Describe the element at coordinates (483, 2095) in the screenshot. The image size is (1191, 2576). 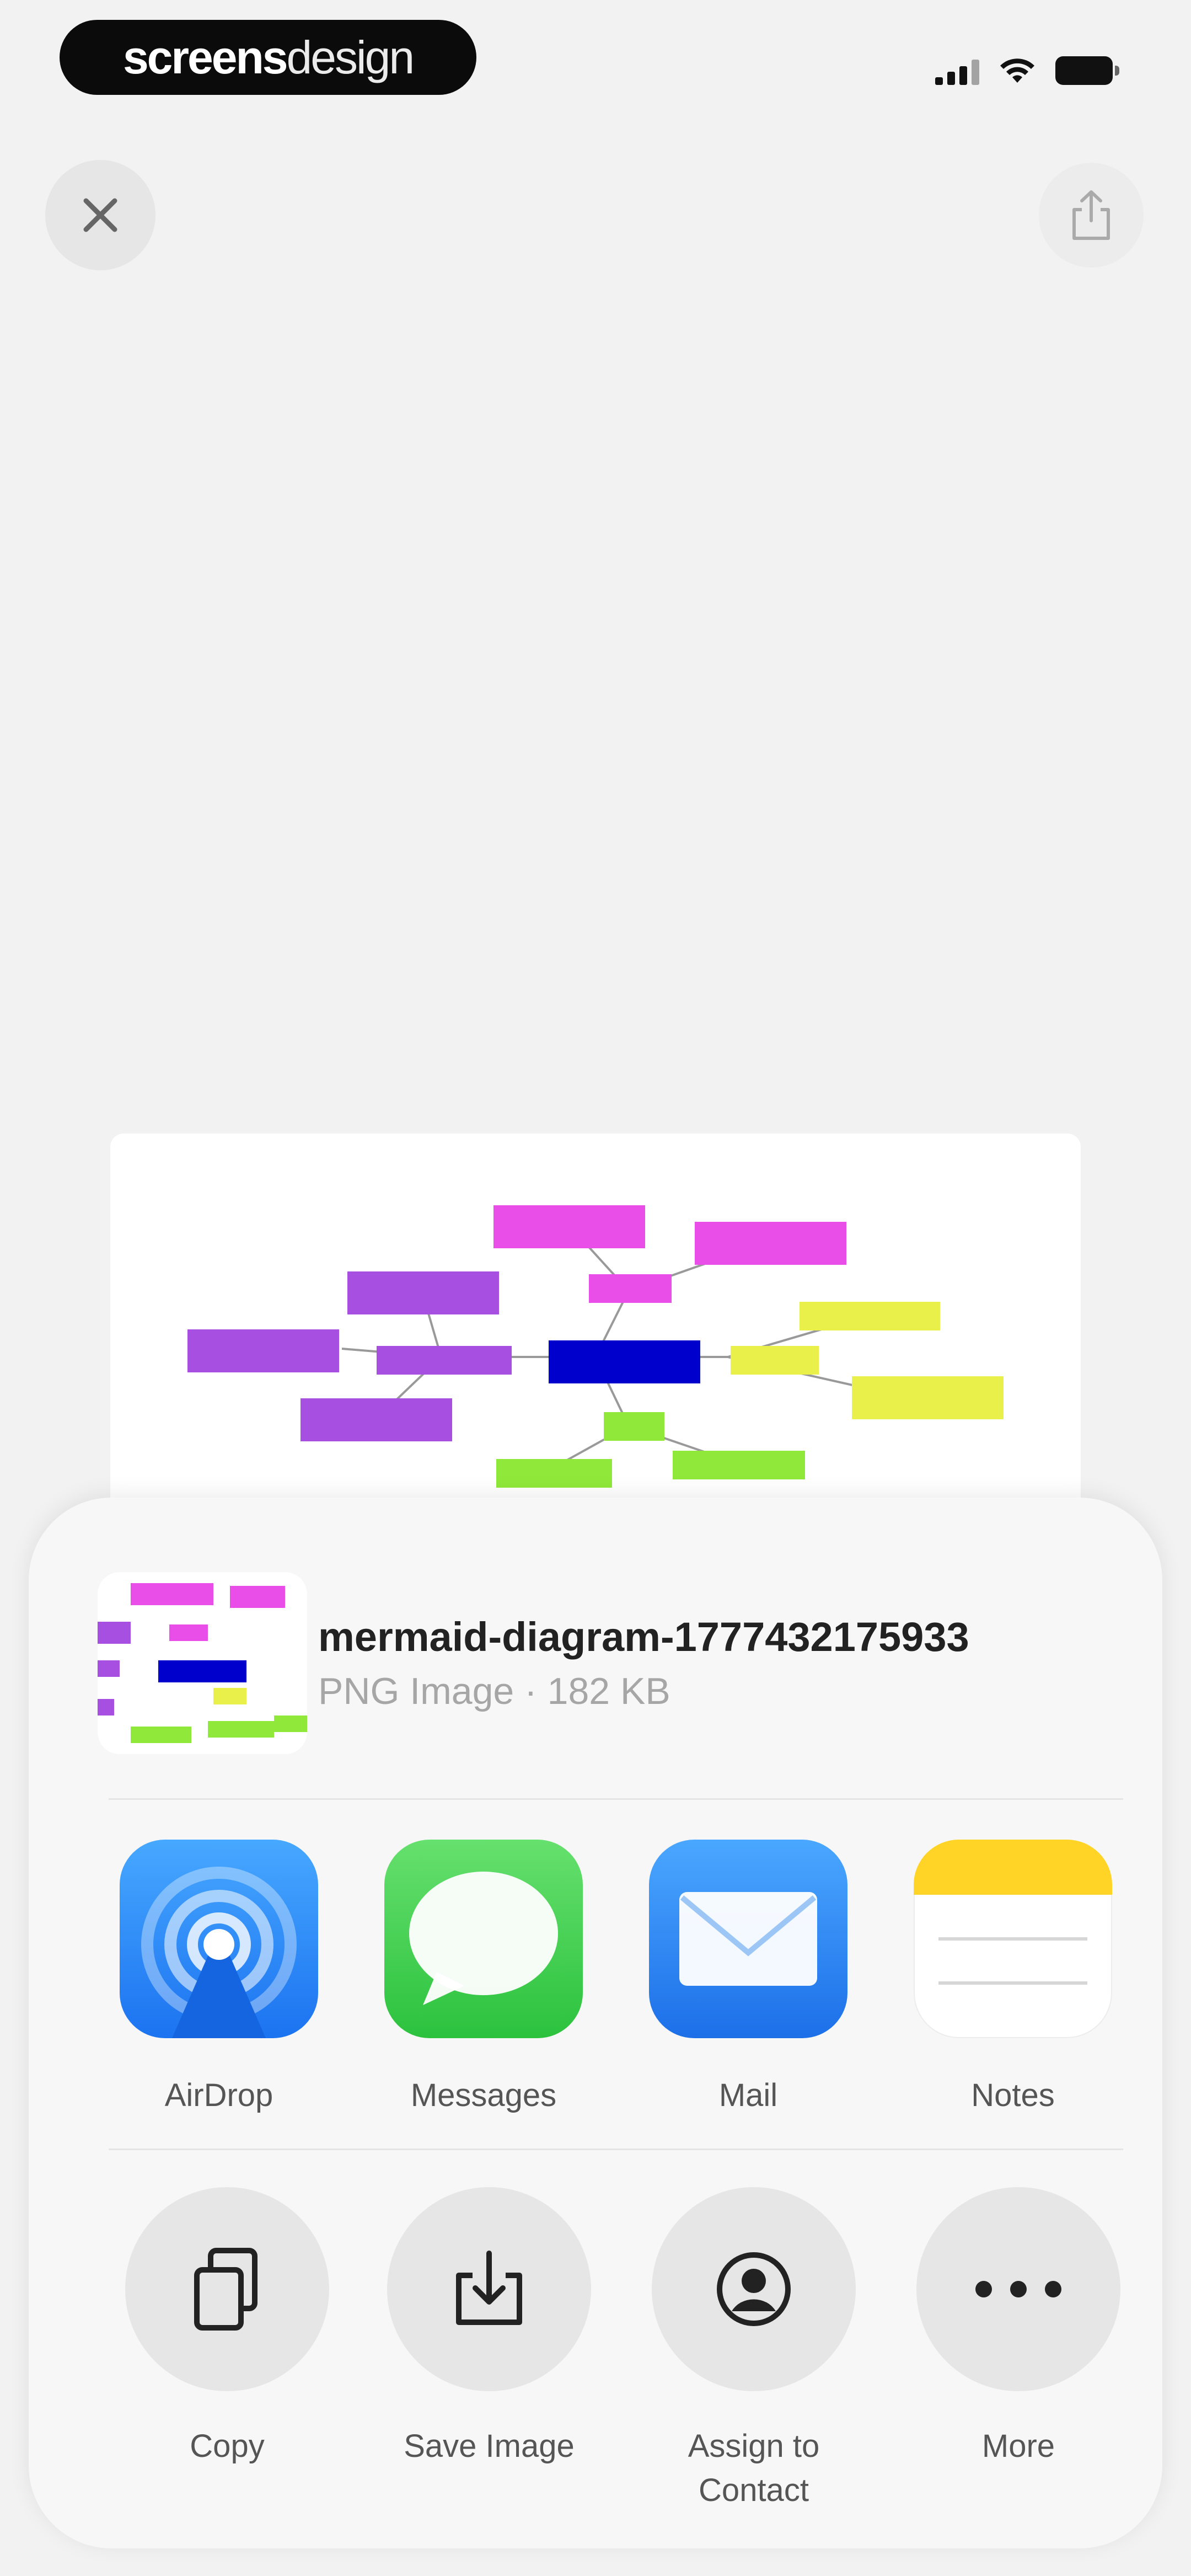
I see `app-label: Messages` at that location.